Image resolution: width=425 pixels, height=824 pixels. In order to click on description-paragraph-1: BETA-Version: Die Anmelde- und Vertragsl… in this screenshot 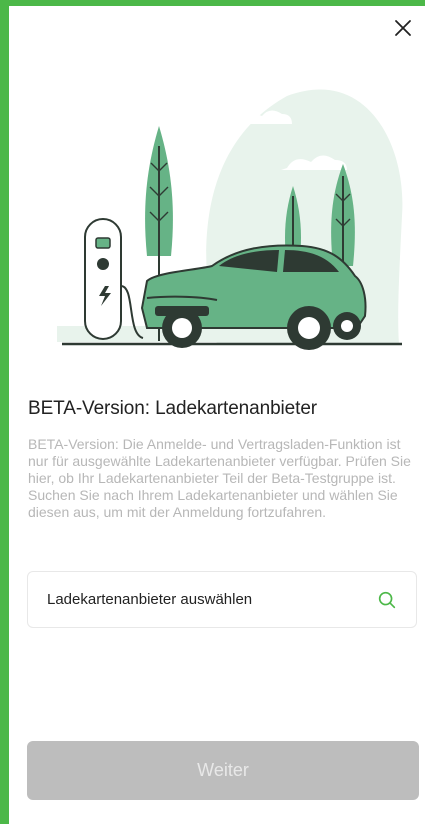, I will do `click(219, 461)`.